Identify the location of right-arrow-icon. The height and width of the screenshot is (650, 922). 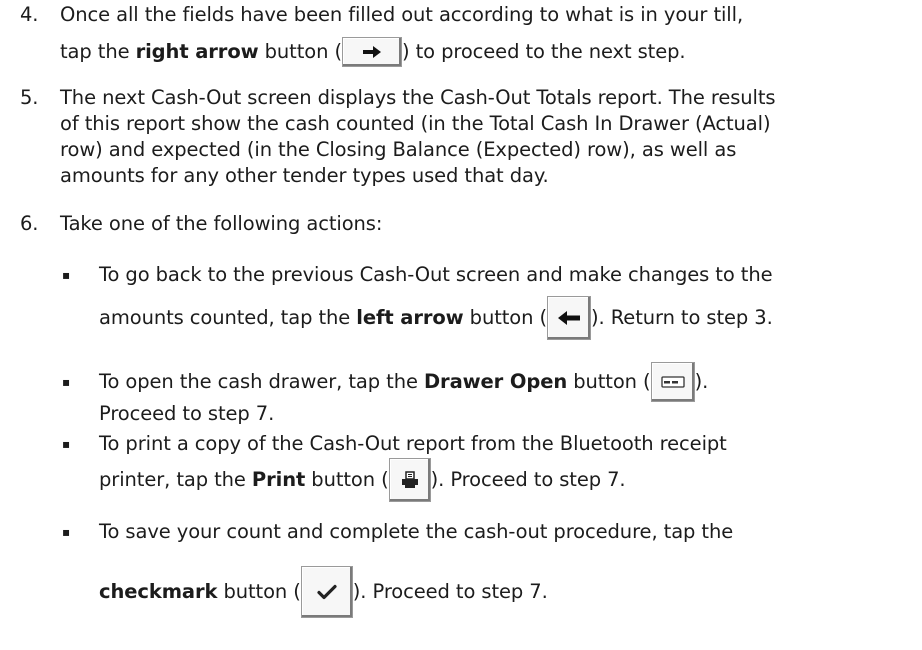
(371, 52).